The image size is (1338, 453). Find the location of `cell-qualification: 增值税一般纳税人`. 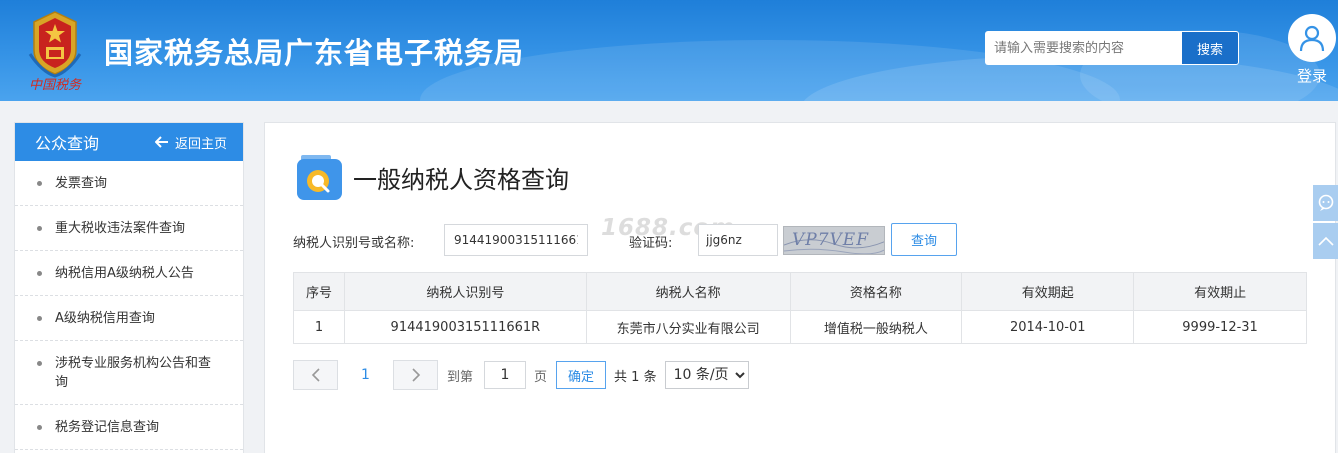

cell-qualification: 增值税一般纳税人 is located at coordinates (876, 327).